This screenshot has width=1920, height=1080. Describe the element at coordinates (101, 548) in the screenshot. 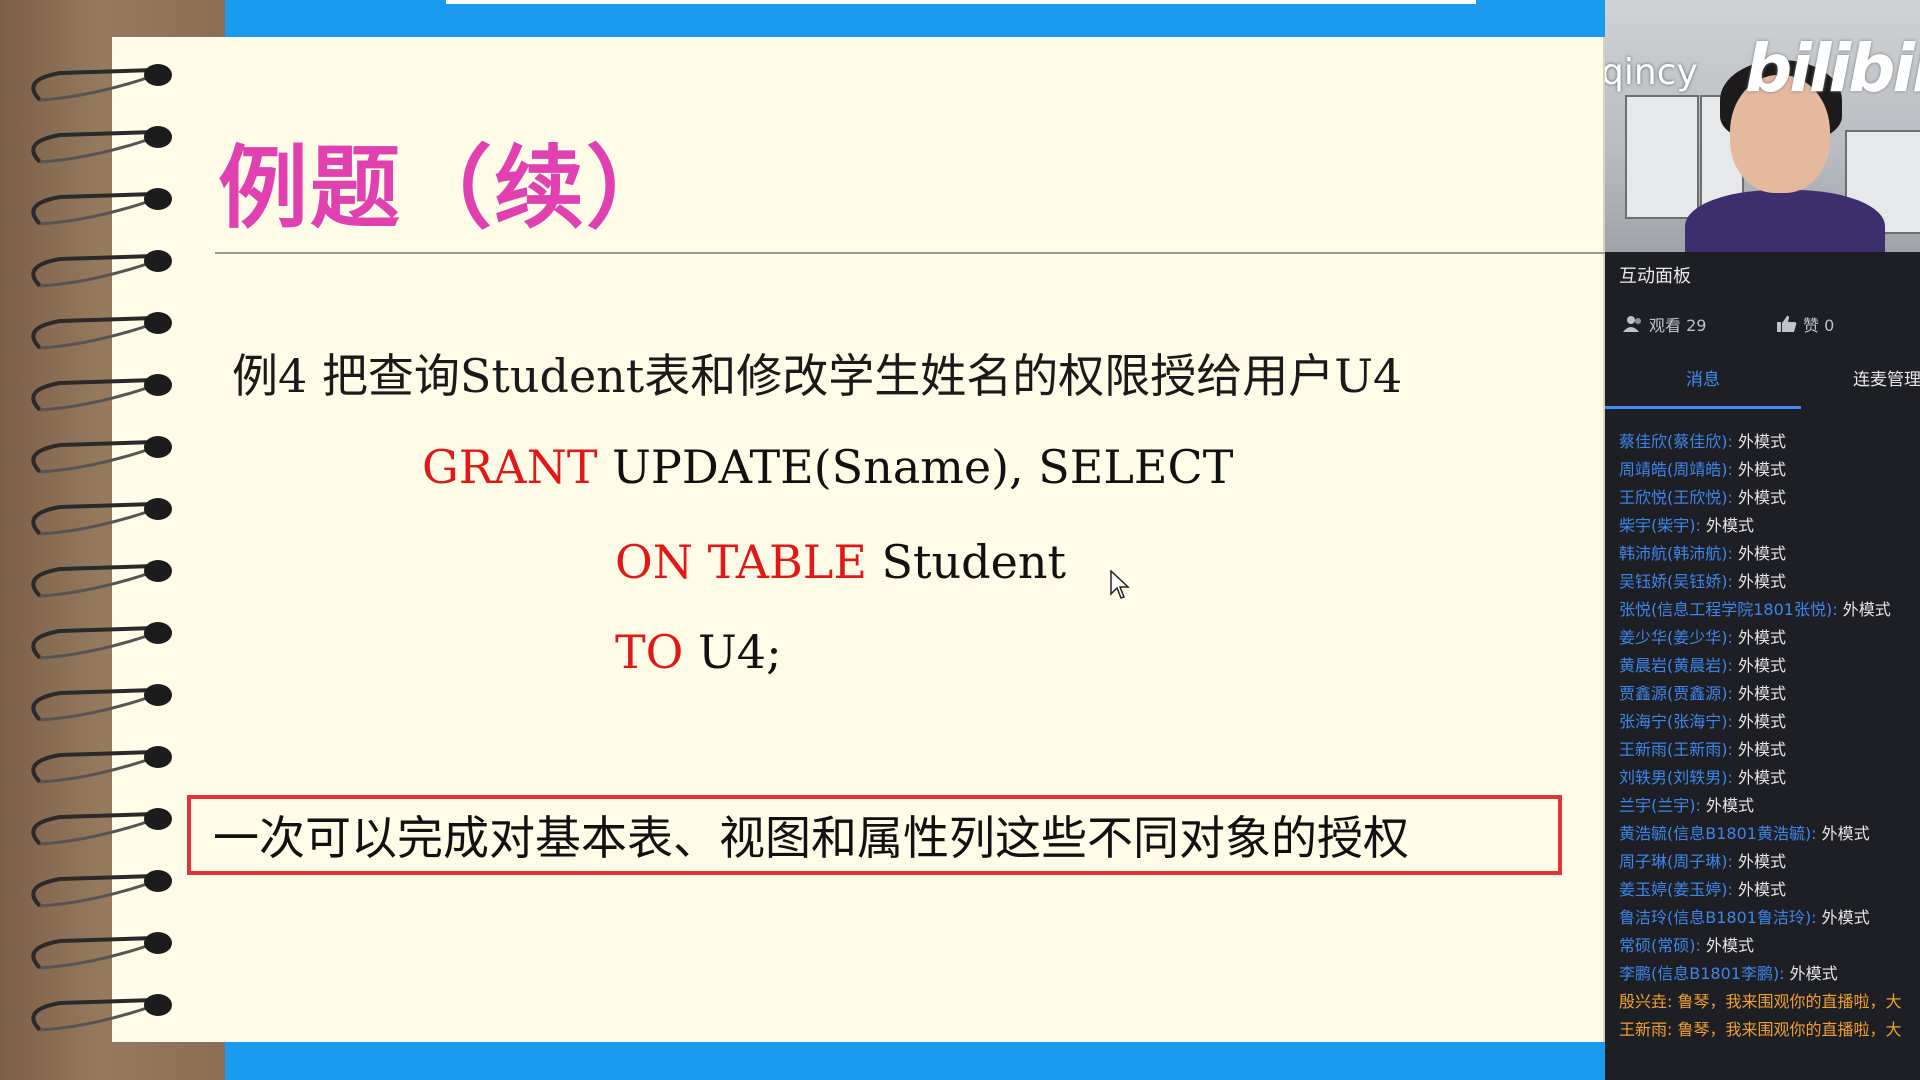

I see `spiral-binding-icon` at that location.